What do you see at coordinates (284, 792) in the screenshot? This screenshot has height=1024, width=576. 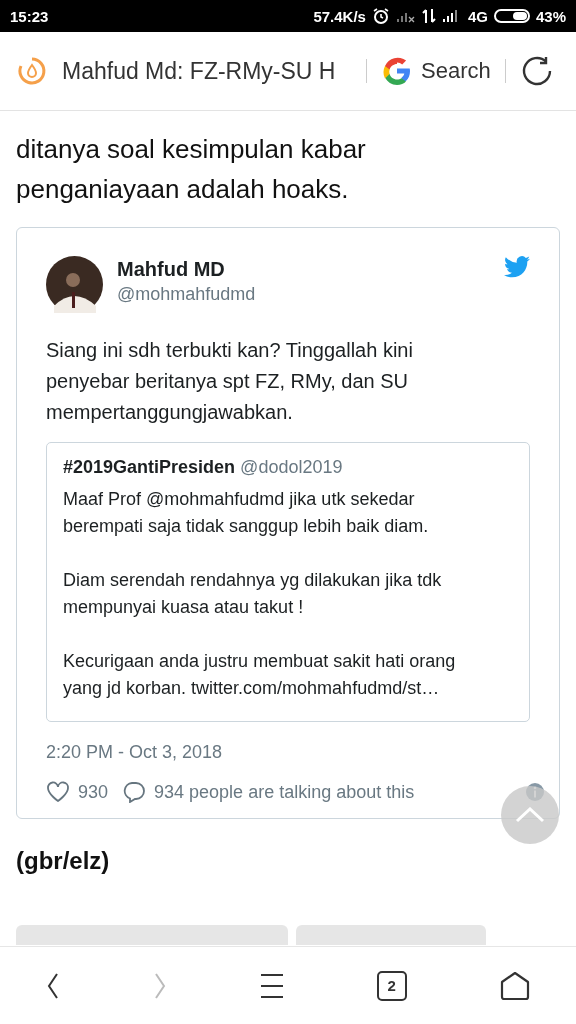 I see `talking-count-text: 934 people are talking about this` at bounding box center [284, 792].